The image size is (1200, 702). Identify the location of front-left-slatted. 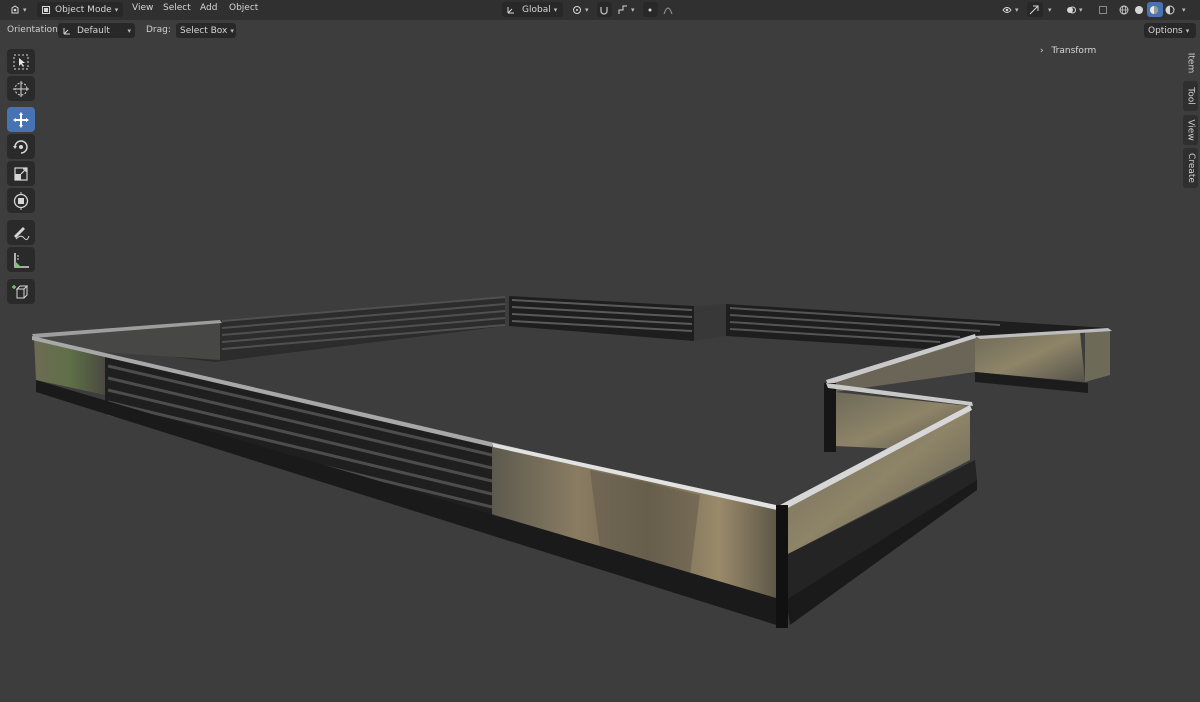
(298, 438).